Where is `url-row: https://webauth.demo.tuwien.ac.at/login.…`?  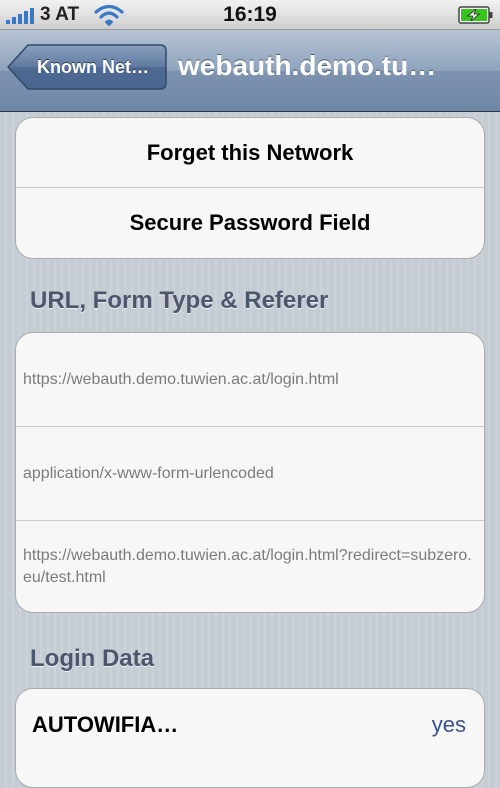 url-row: https://webauth.demo.tuwien.ac.at/login.… is located at coordinates (250, 380).